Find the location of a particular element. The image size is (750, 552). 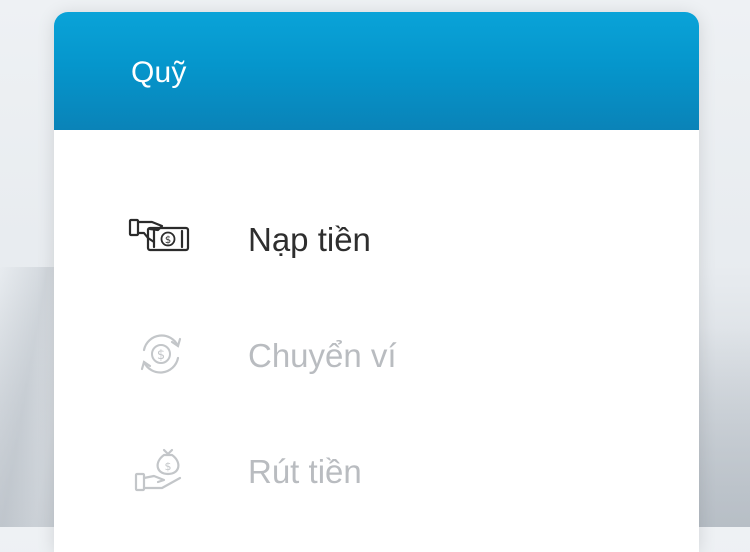

menu-item-label: Rút tiền is located at coordinates (305, 471).